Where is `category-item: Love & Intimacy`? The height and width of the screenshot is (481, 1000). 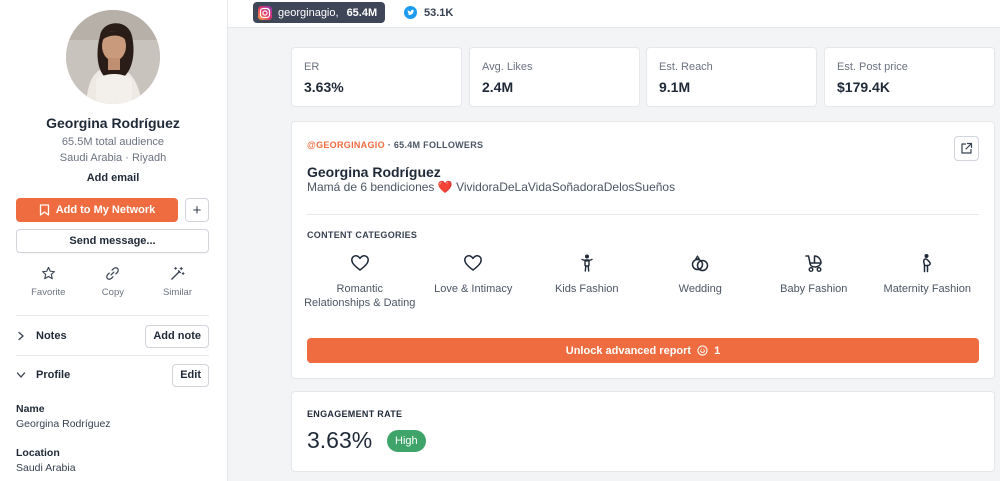
category-item: Love & Intimacy is located at coordinates (474, 281).